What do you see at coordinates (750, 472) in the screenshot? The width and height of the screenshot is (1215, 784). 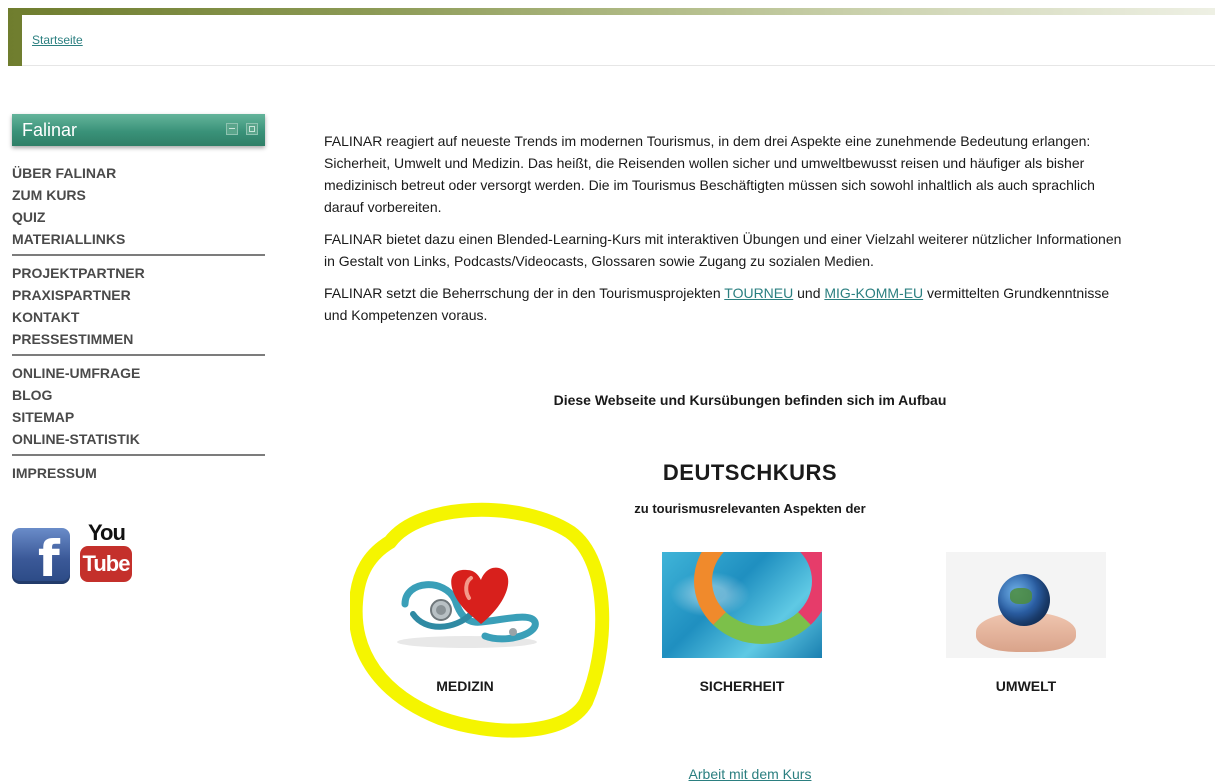 I see `course-title: DEUTSCHKURS` at bounding box center [750, 472].